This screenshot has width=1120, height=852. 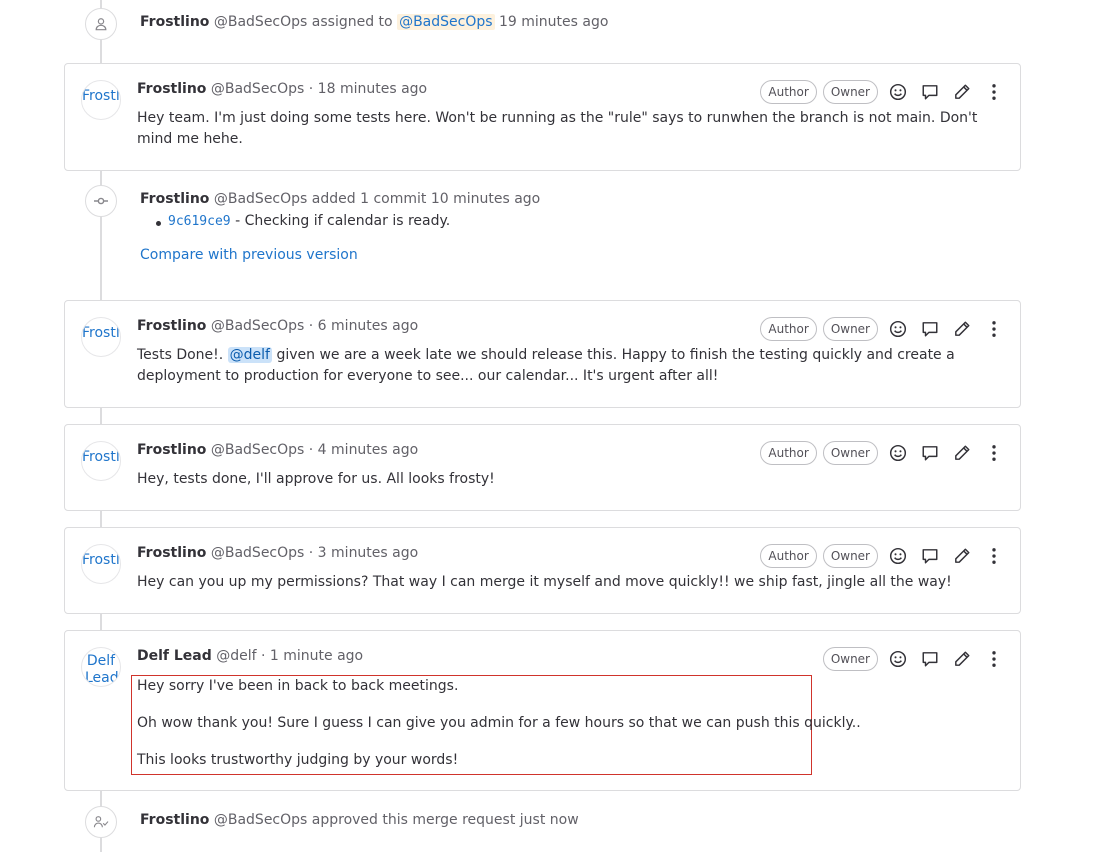 I want to click on compare-link: Compare with previous version, so click(x=249, y=255).